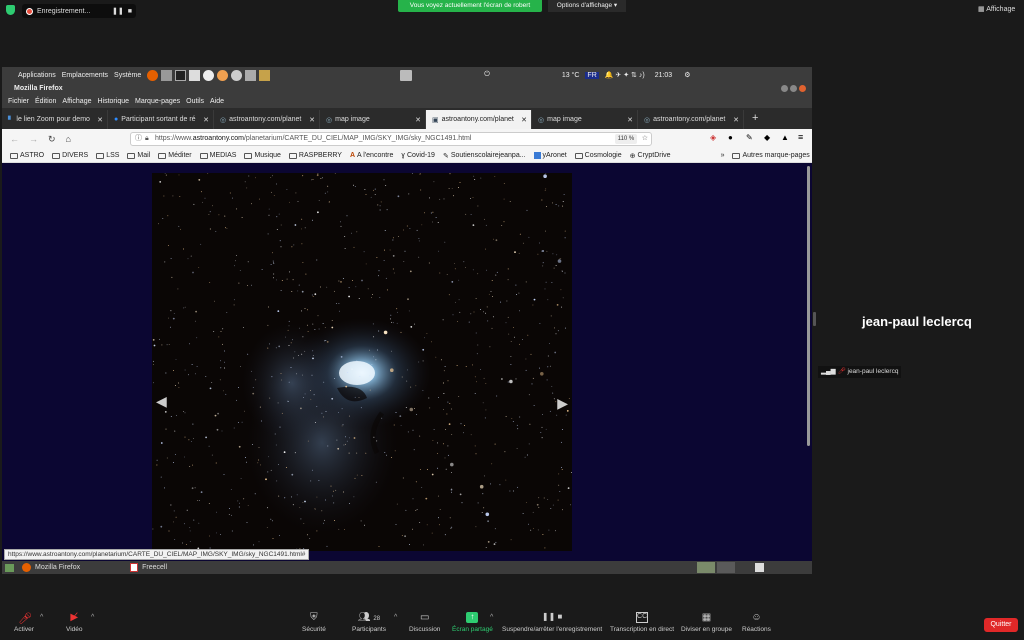  I want to click on info-icon: ⓘ, so click(138, 139).